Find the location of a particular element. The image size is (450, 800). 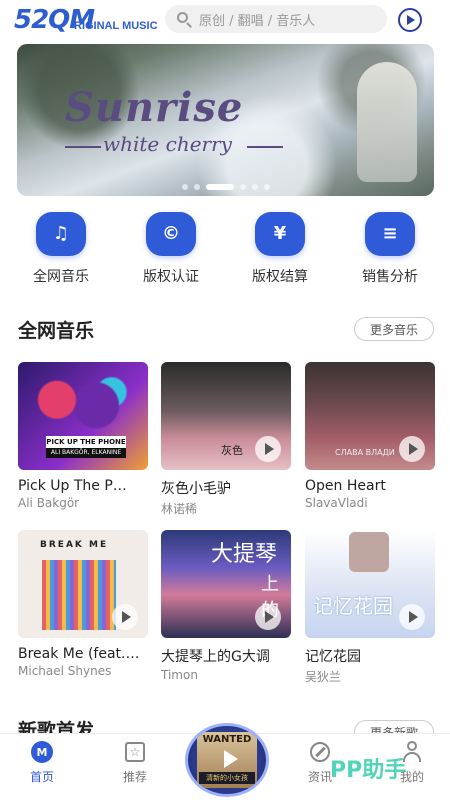

banner-pagination is located at coordinates (225, 187).